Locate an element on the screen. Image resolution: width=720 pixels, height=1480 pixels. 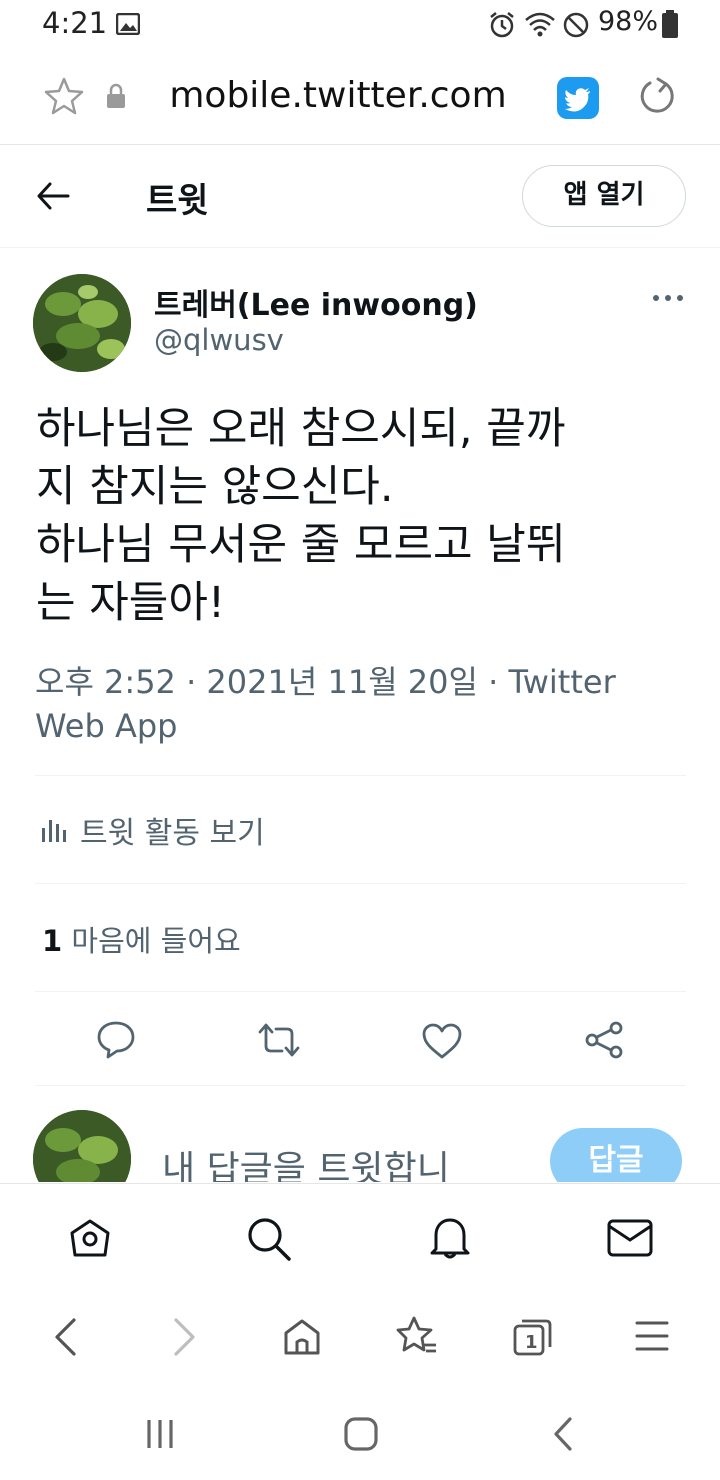
reload-icon is located at coordinates (656, 96).